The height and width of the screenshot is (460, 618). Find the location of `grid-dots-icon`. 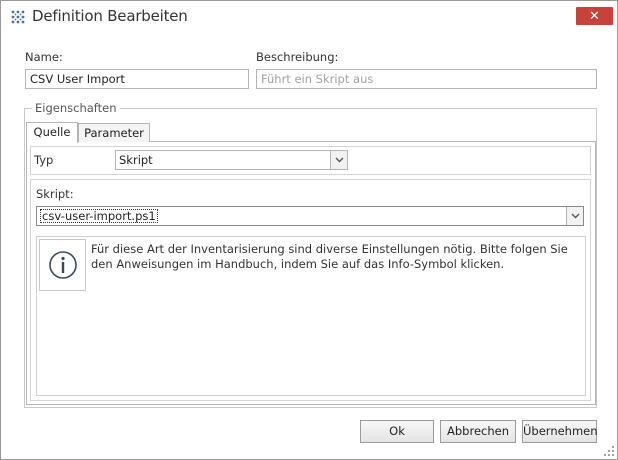

grid-dots-icon is located at coordinates (18, 17).